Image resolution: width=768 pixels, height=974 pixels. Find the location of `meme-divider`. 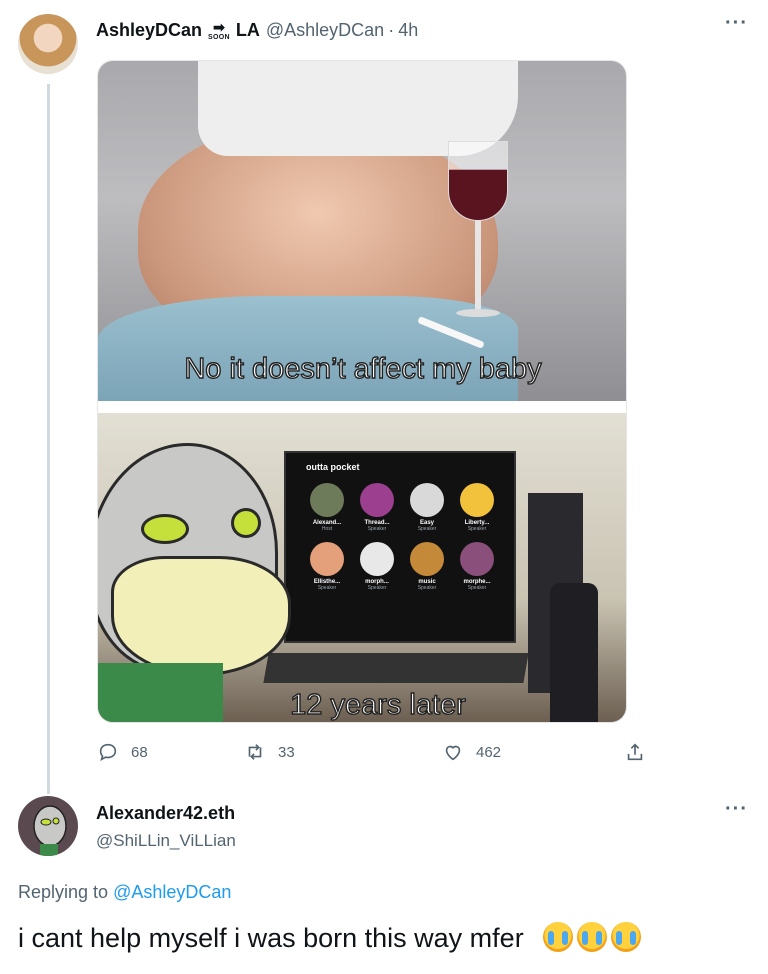

meme-divider is located at coordinates (362, 407).